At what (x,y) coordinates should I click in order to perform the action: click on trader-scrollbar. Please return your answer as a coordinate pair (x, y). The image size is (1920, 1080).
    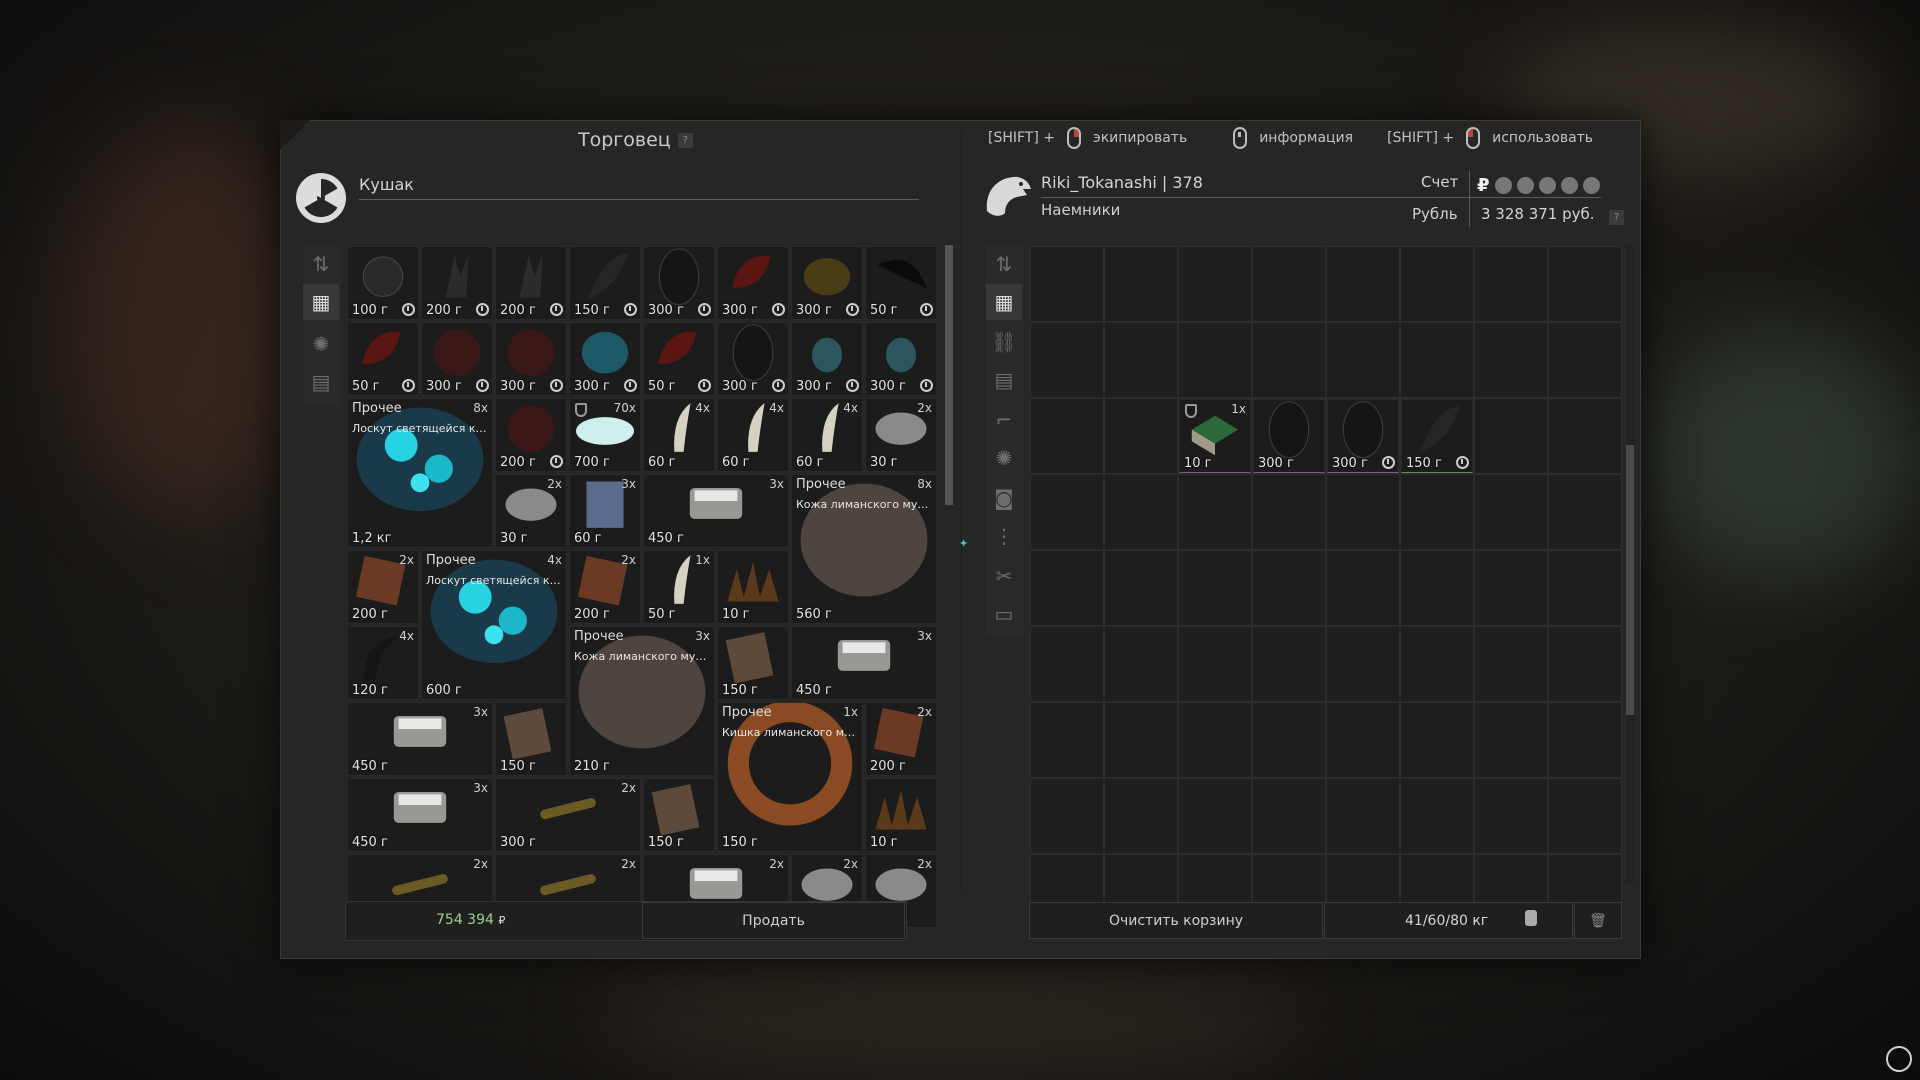
    Looking at the image, I should click on (949, 375).